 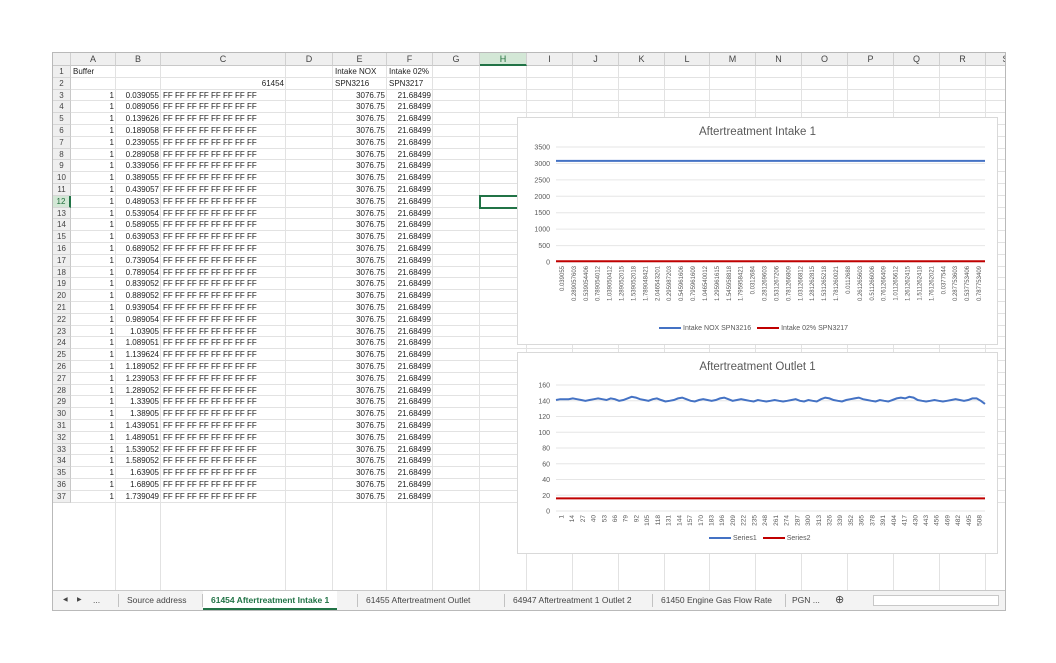 I want to click on cell-e33: 3076.75, so click(x=360, y=450).